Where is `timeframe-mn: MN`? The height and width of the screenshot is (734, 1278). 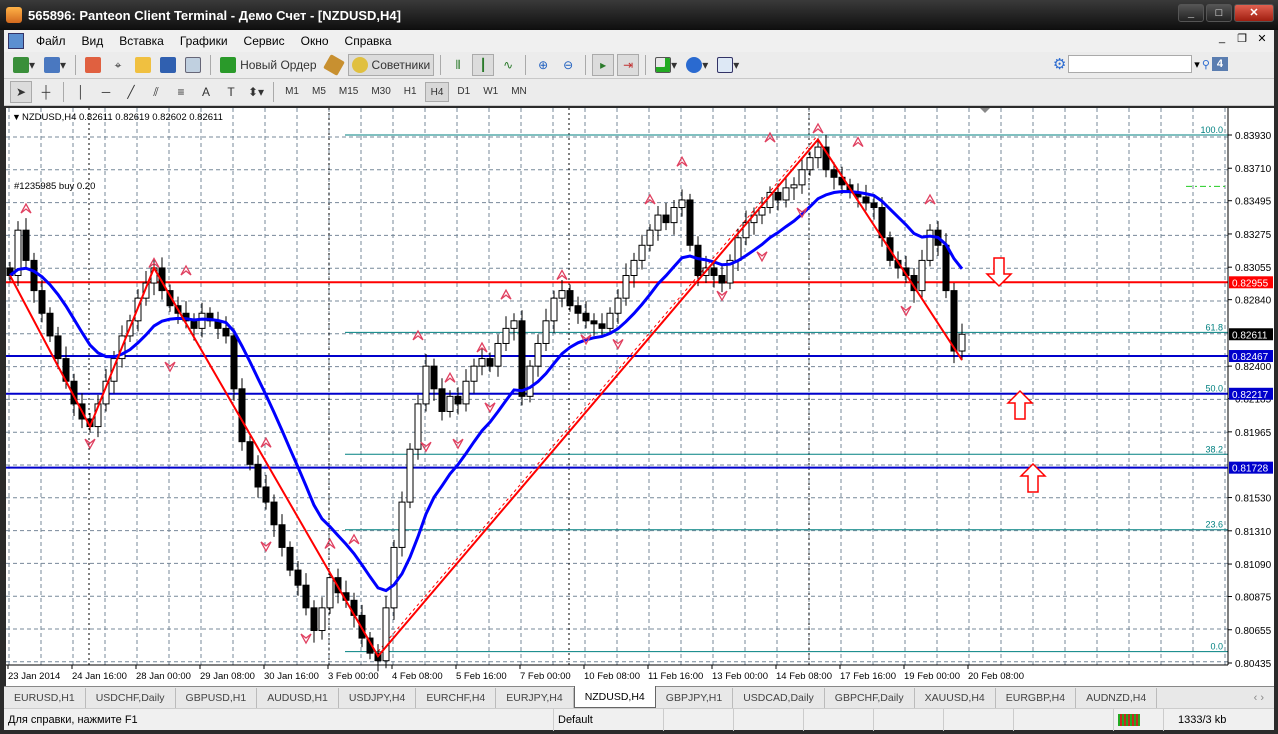 timeframe-mn: MN is located at coordinates (519, 92).